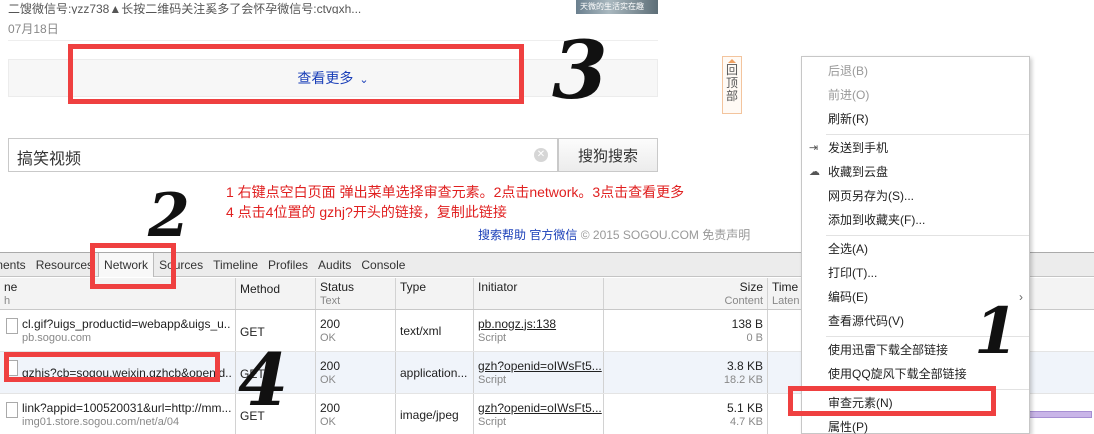 The image size is (1094, 434). Describe the element at coordinates (334, 265) in the screenshot. I see `tab-audits: Audits` at that location.